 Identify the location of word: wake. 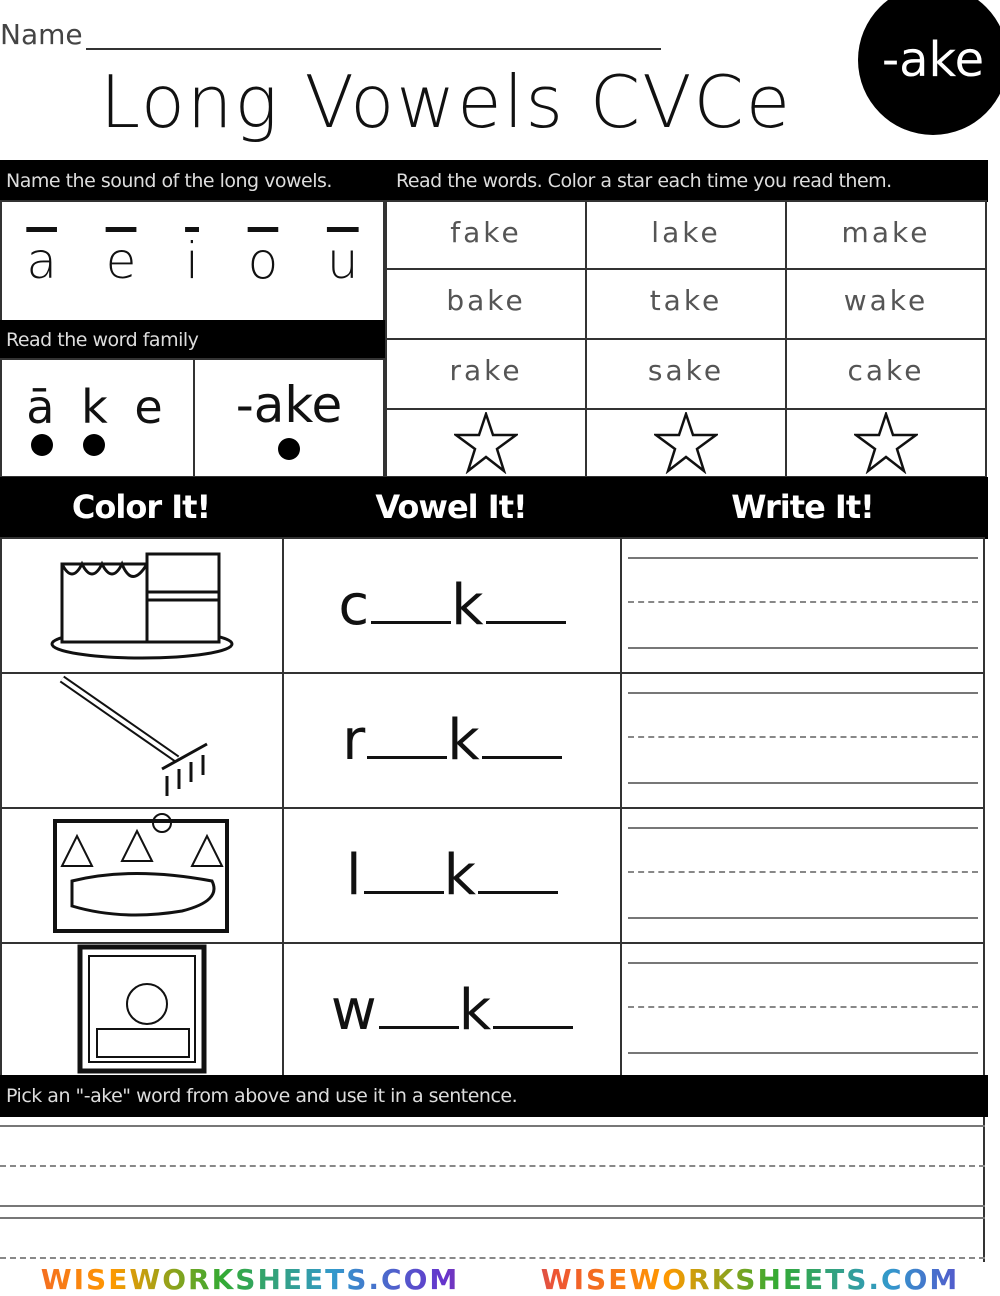
(886, 300).